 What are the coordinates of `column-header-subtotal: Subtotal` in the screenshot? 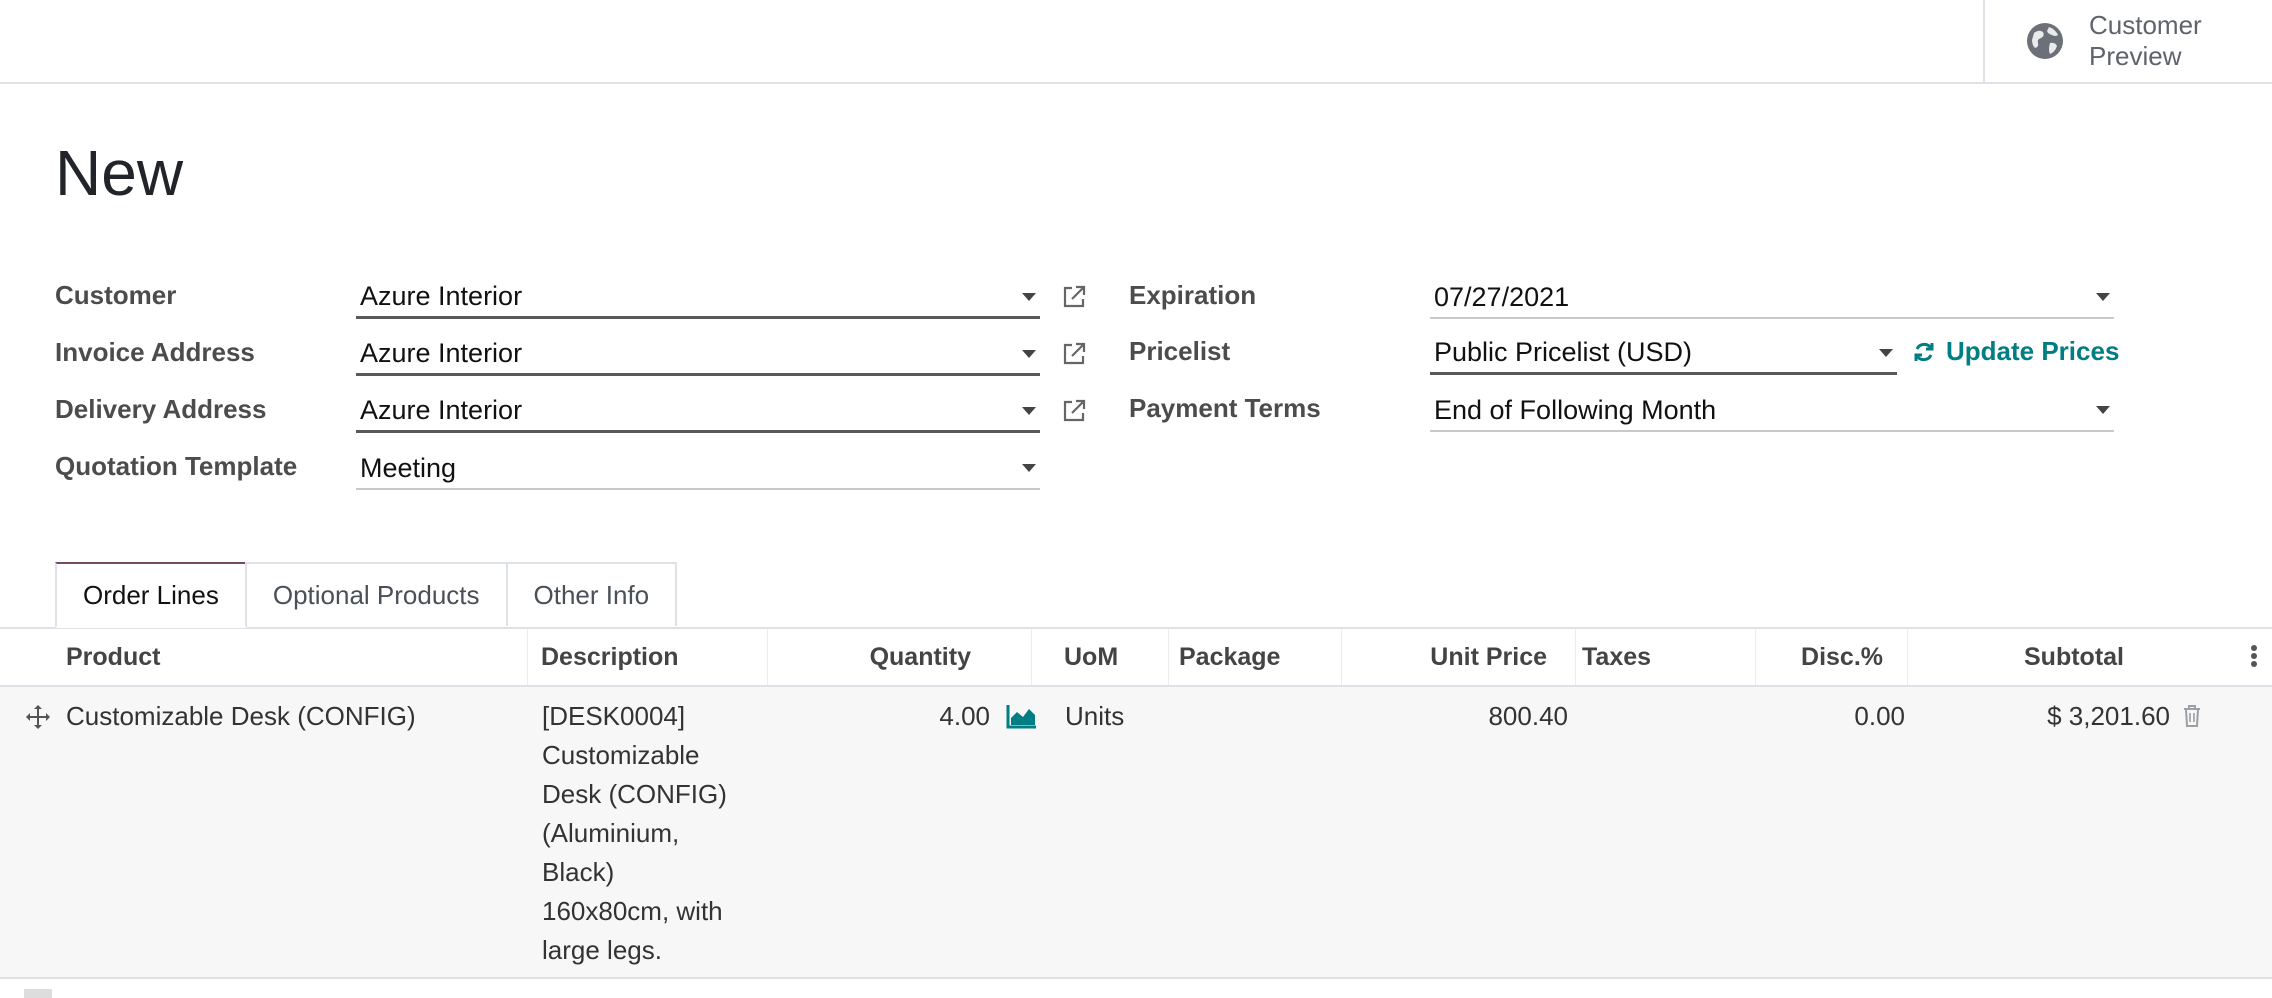 It's located at (2017, 657).